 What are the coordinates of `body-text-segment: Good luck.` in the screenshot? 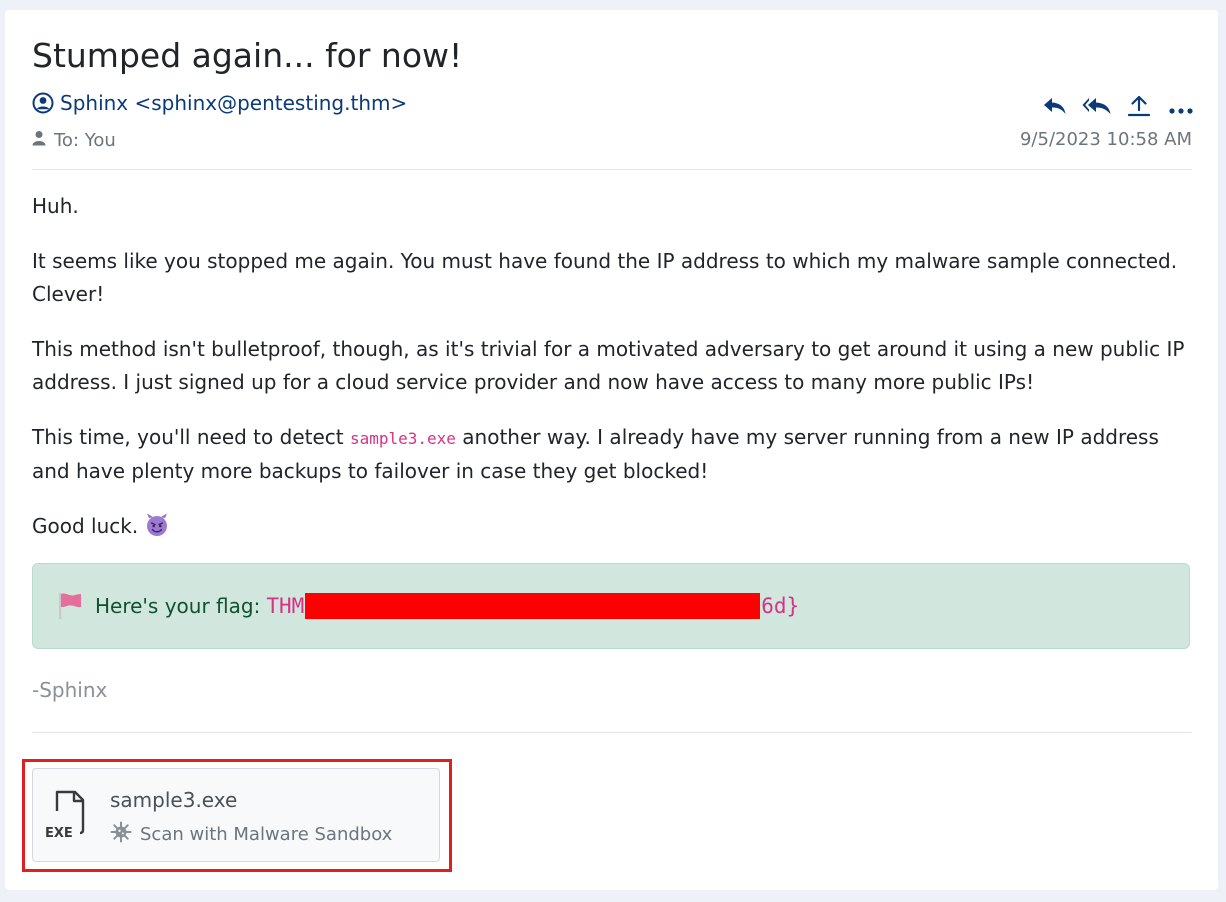 It's located at (85, 526).